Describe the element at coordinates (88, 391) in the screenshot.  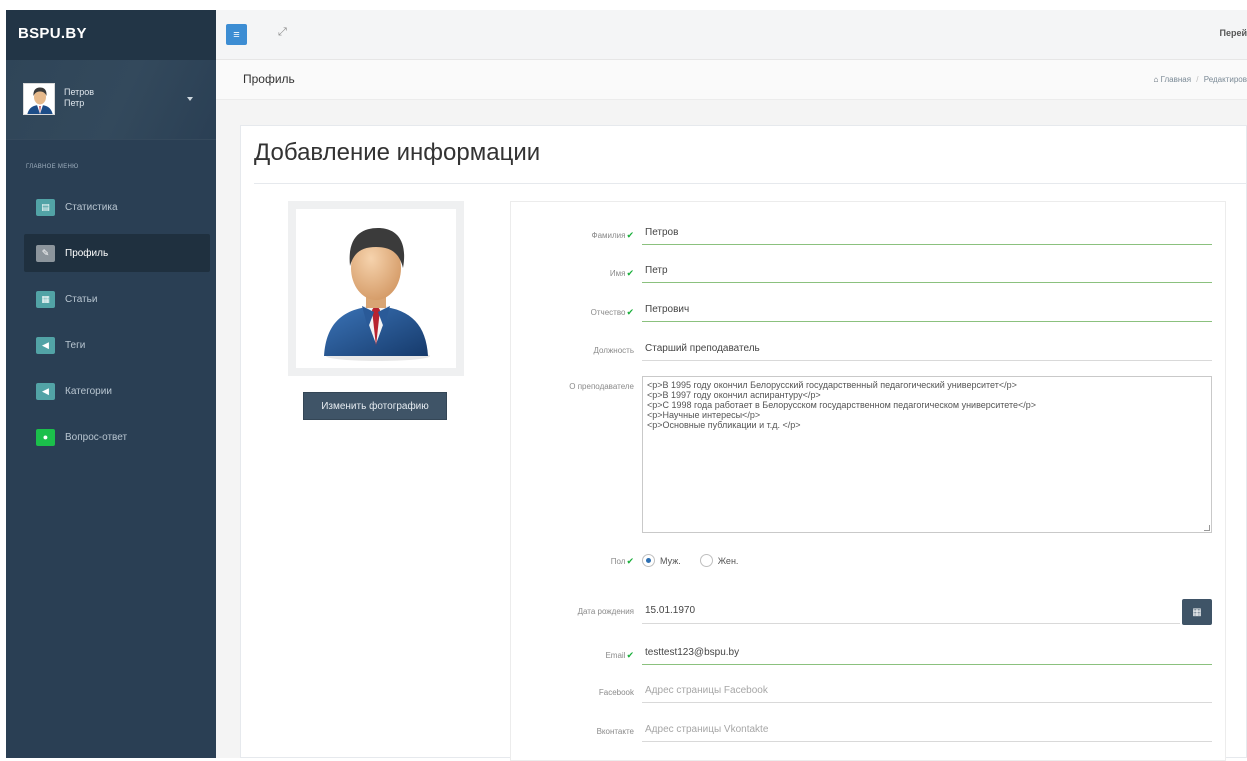
I see `sidebar-item-label: Категории` at that location.